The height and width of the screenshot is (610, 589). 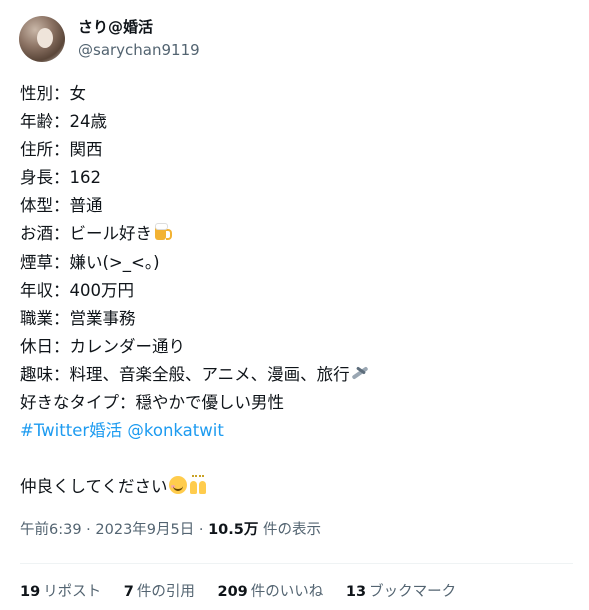 I want to click on profile-line-body-type: 体型：普通, so click(x=61, y=206).